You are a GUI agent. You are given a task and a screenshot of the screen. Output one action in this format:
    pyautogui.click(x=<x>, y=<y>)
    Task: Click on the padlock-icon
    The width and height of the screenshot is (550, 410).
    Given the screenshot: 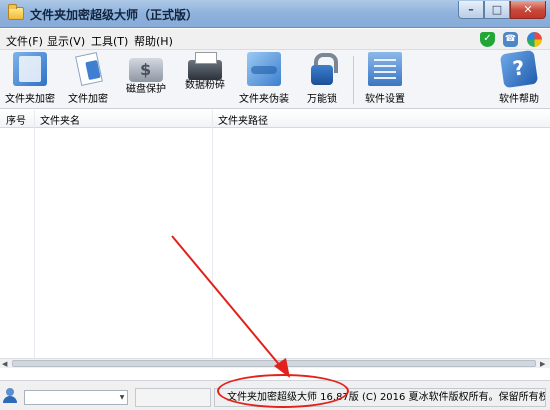 What is the action you would take?
    pyautogui.click(x=322, y=69)
    